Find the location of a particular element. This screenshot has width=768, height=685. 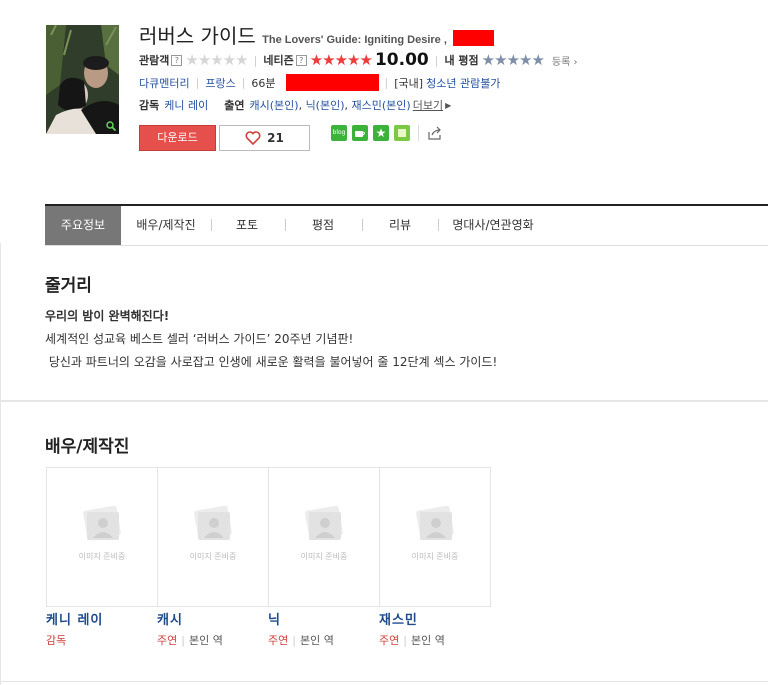

my-rating-stars: ★★★★★ is located at coordinates (513, 60).